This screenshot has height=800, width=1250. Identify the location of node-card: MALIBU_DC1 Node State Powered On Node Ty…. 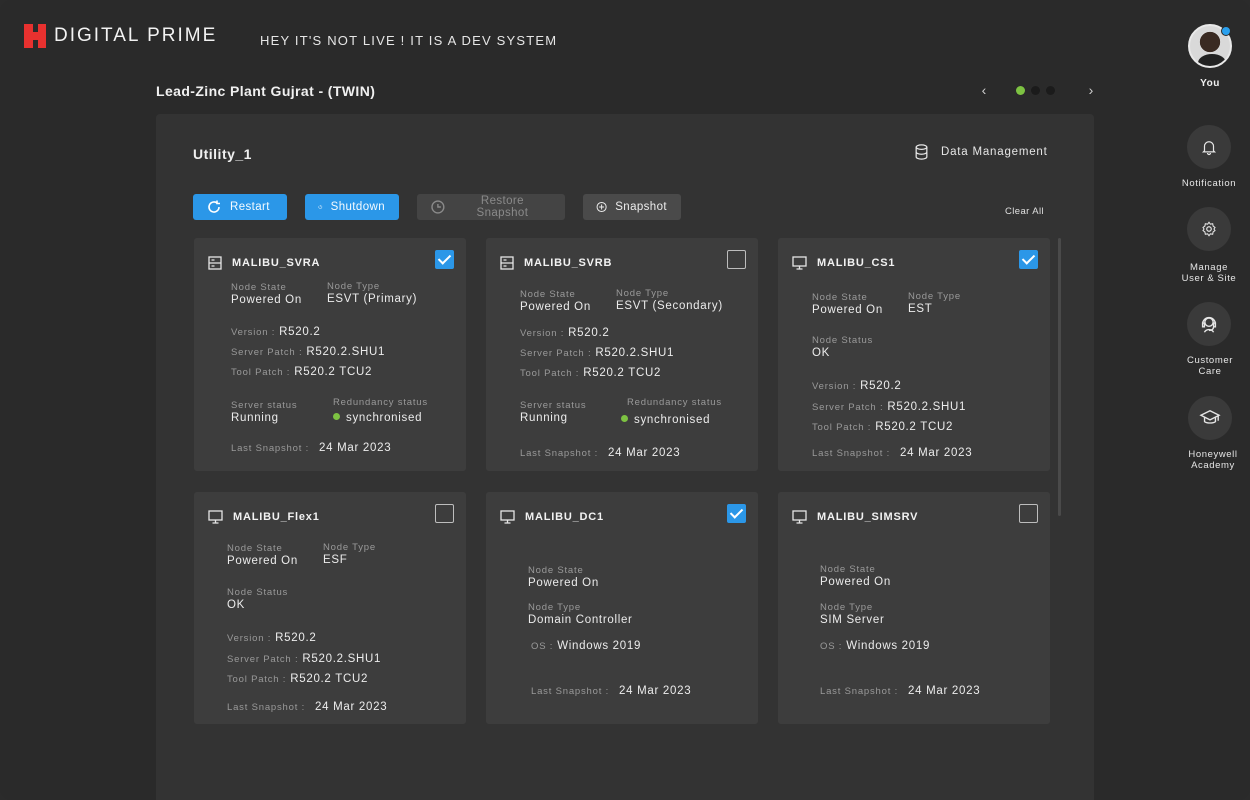
(622, 608).